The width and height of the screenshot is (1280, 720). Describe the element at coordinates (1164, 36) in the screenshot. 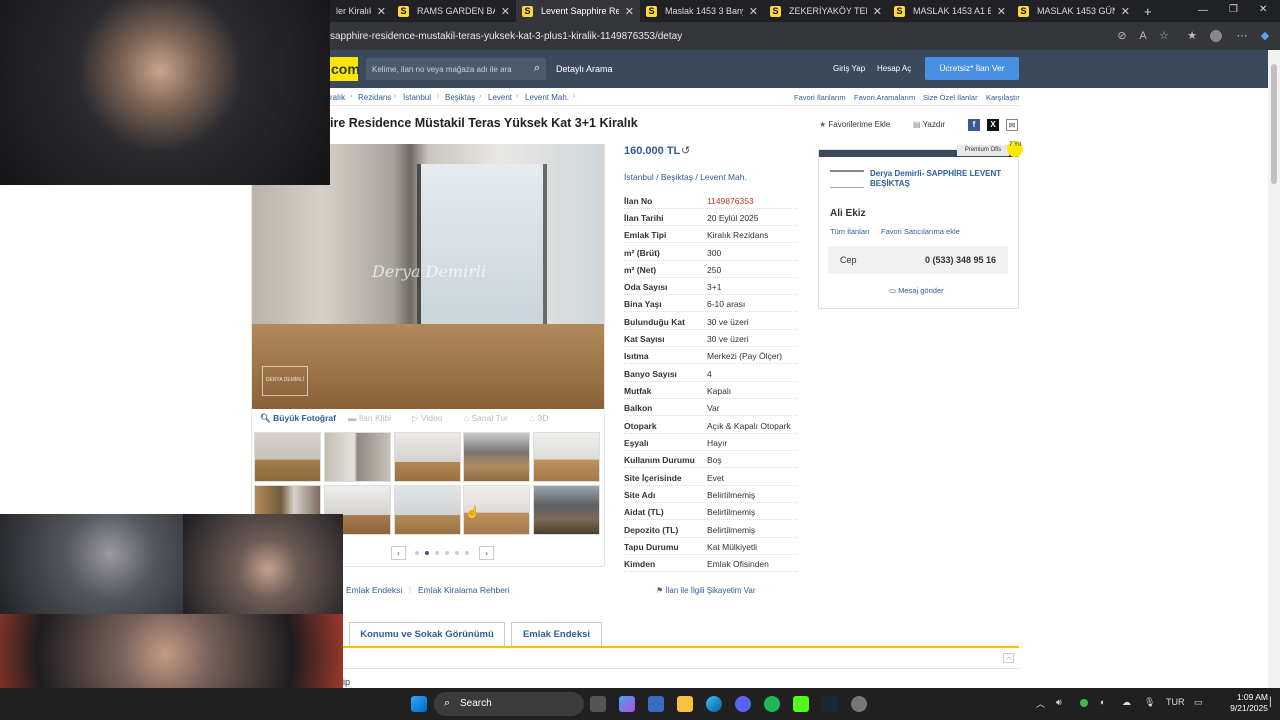

I see `star-icon: ☆` at that location.